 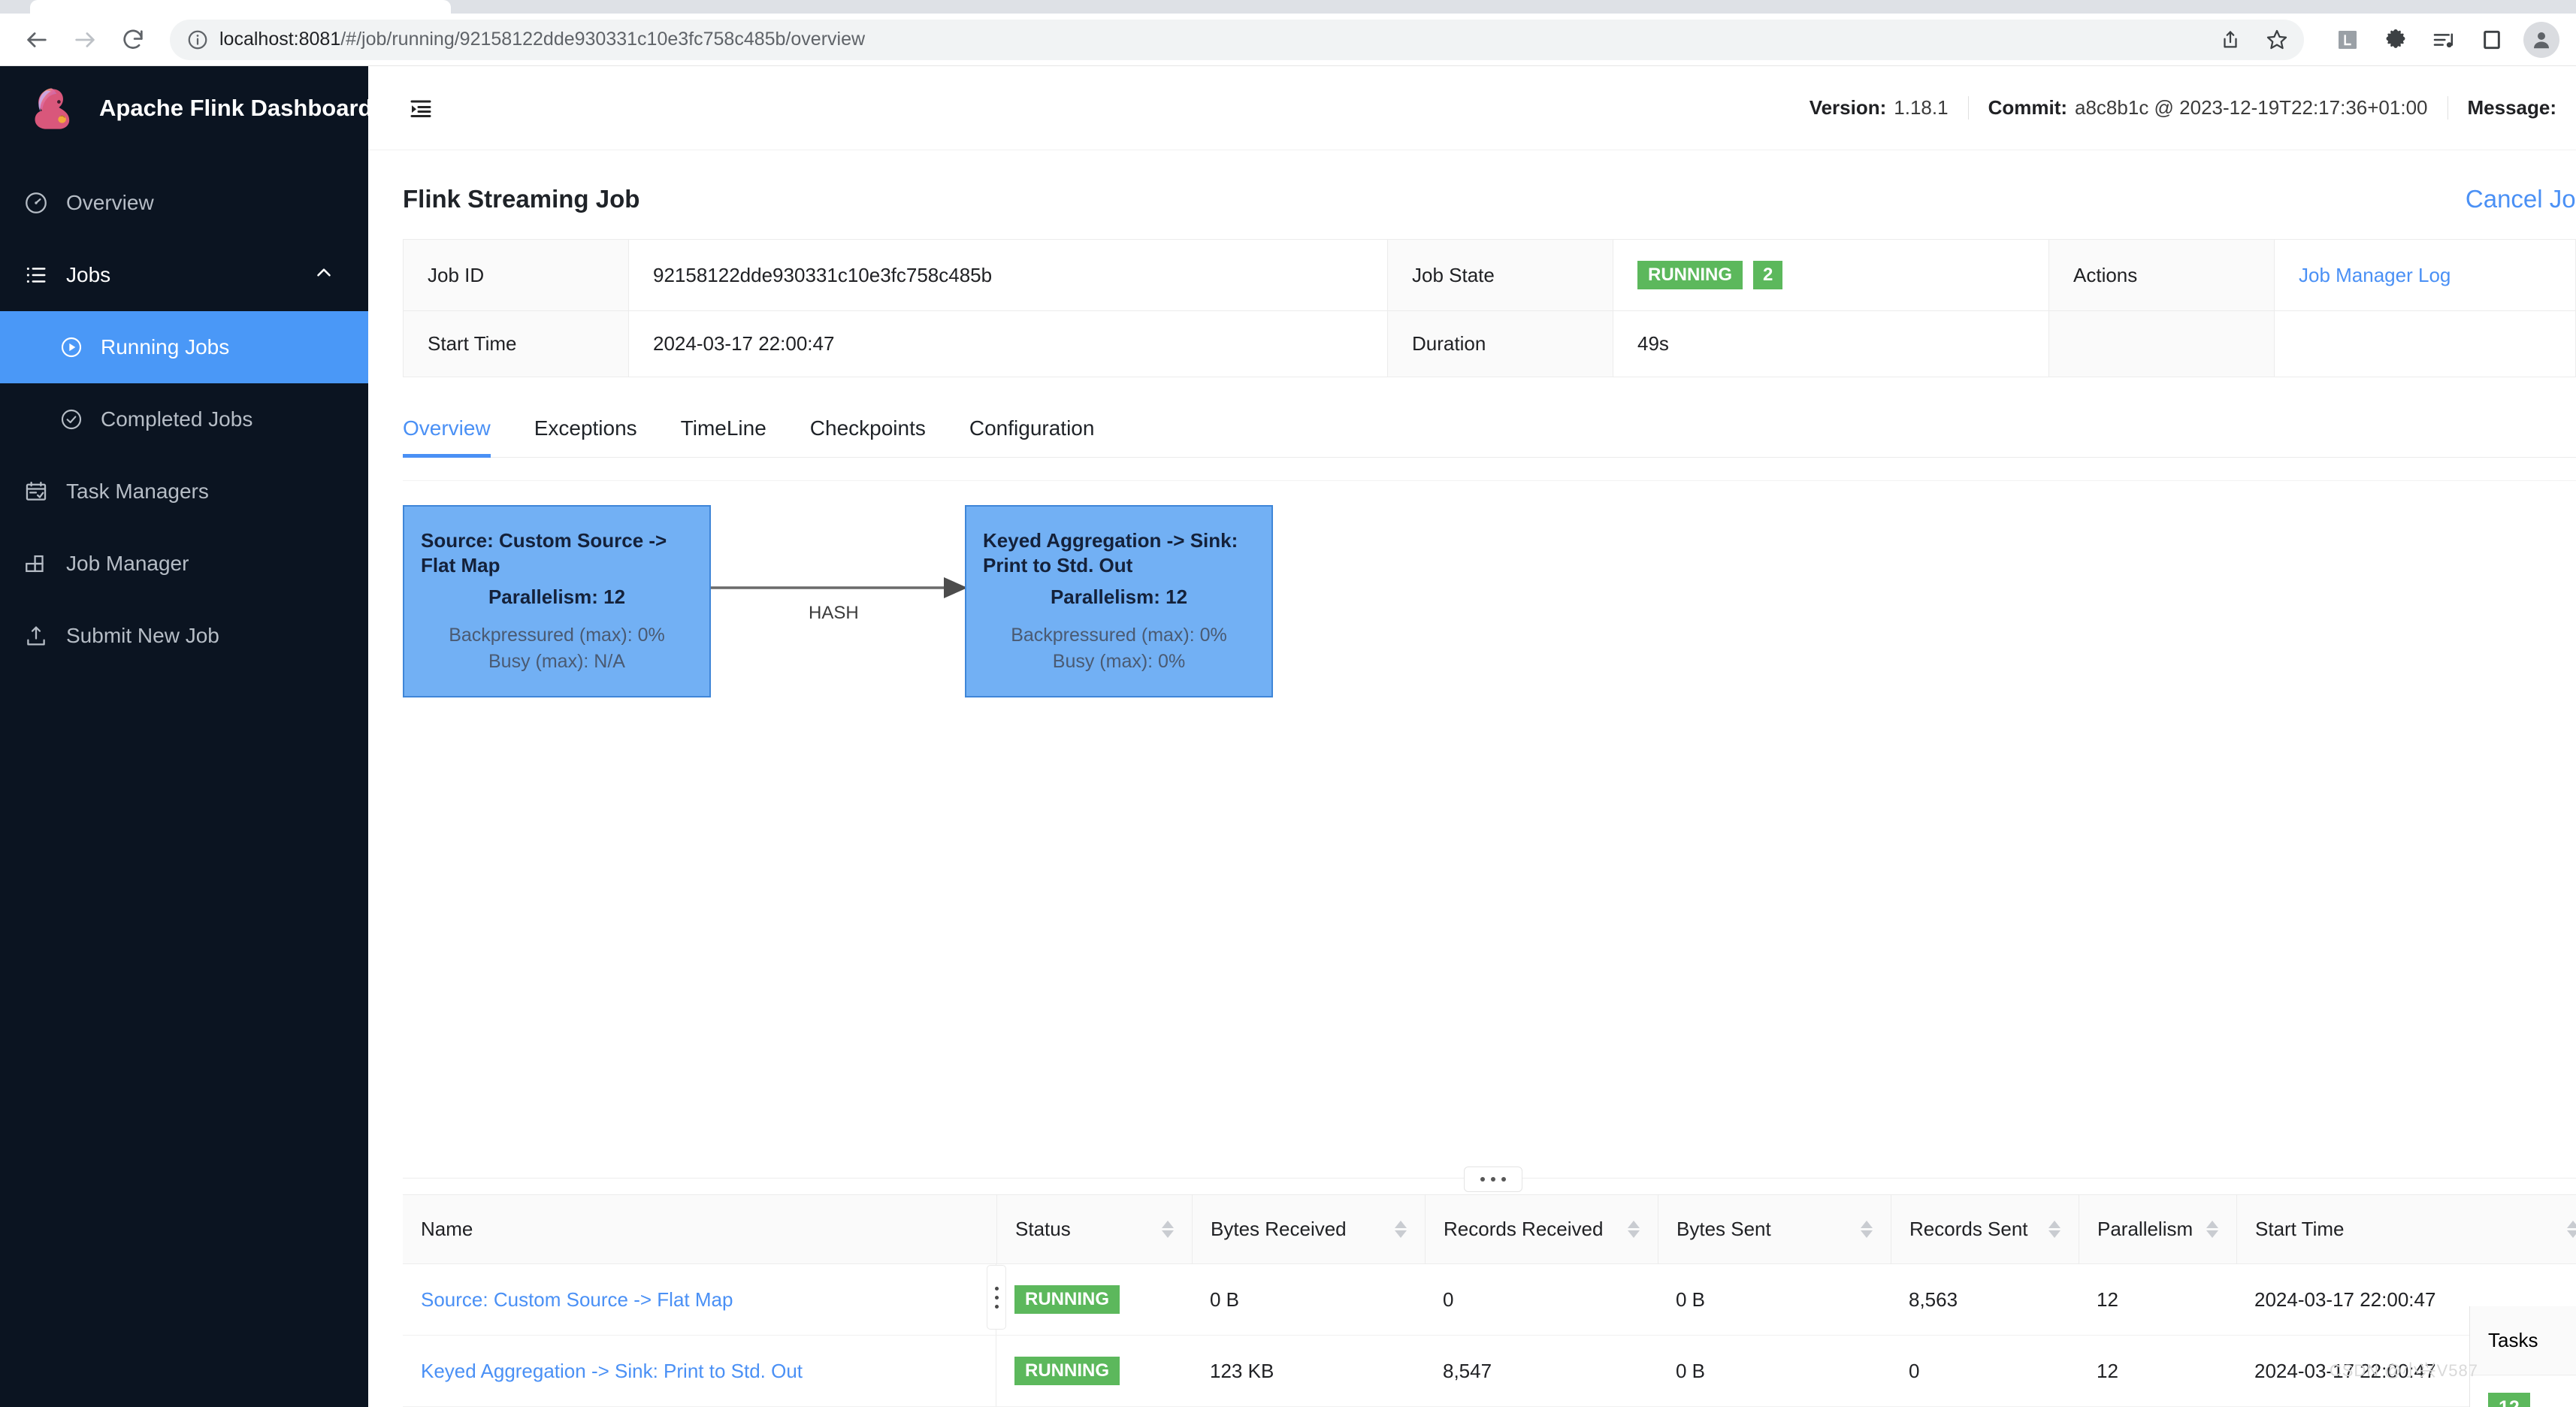 I want to click on sidebar-item-completed-jobs: Completed Jobs, so click(x=184, y=419).